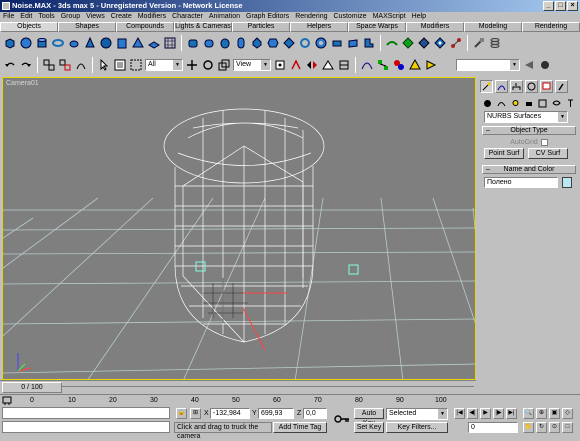 This screenshot has width=580, height=441. What do you see at coordinates (567, 413) in the screenshot?
I see `field-of-view-icon: ◇` at bounding box center [567, 413].